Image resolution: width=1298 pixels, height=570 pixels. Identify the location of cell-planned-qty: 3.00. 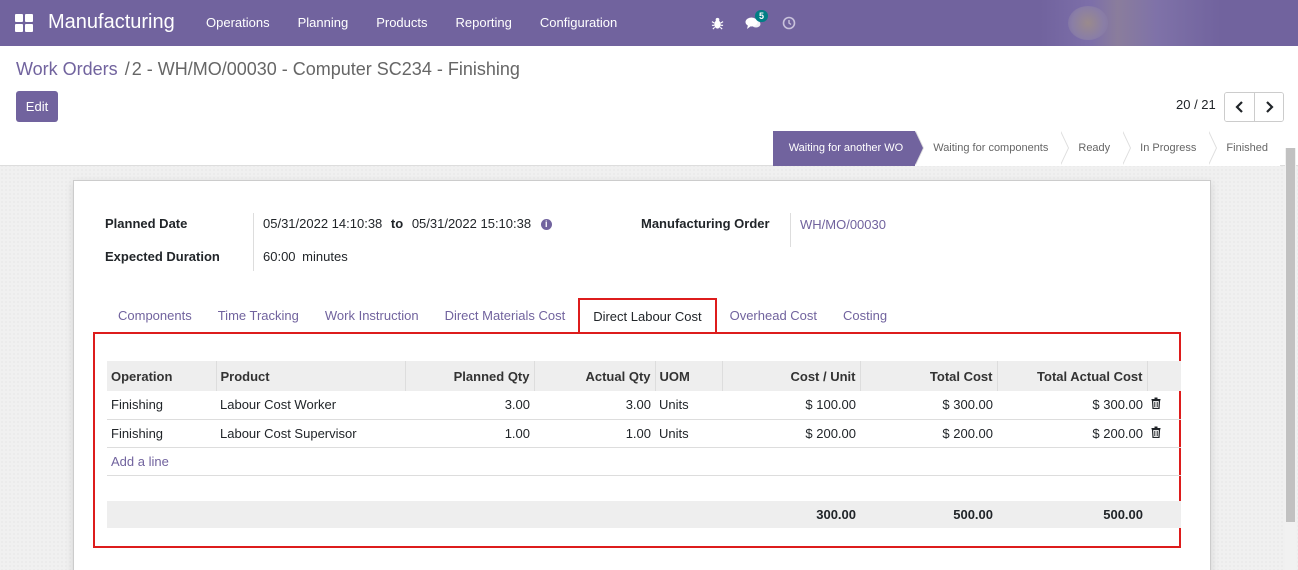
(469, 405).